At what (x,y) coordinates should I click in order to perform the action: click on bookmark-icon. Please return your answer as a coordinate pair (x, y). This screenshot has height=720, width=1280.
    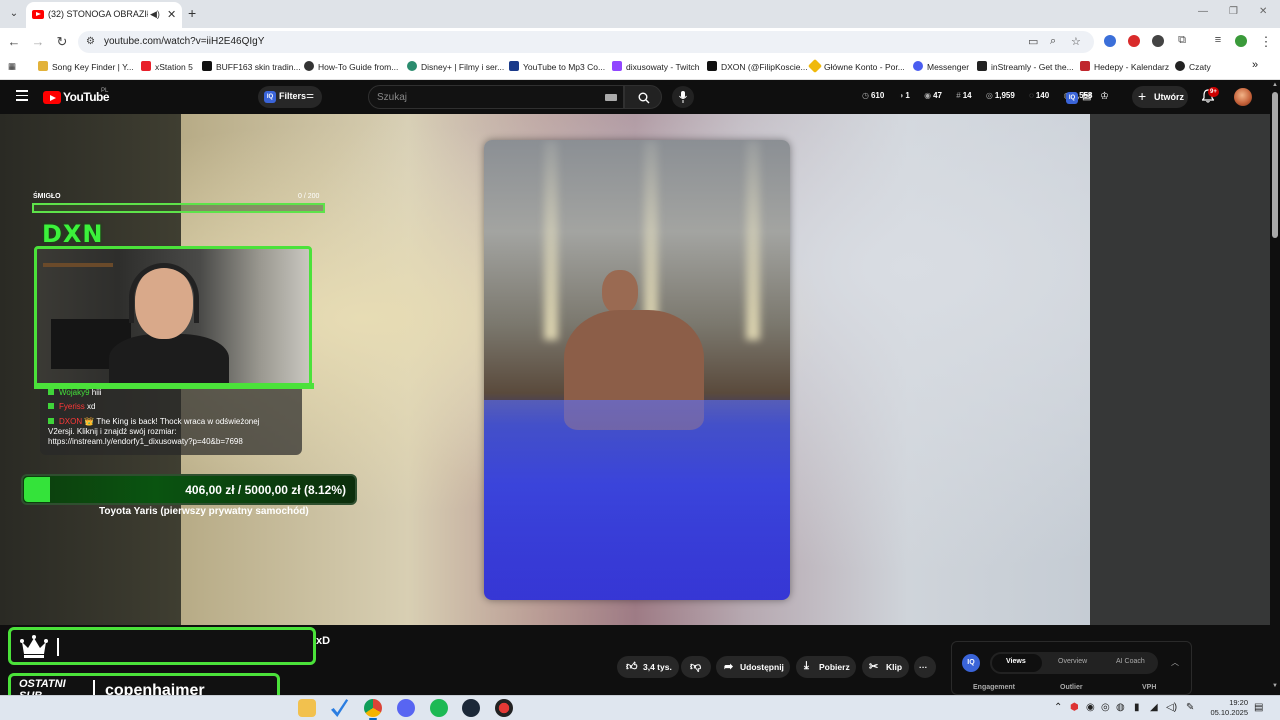
    Looking at the image, I should click on (412, 66).